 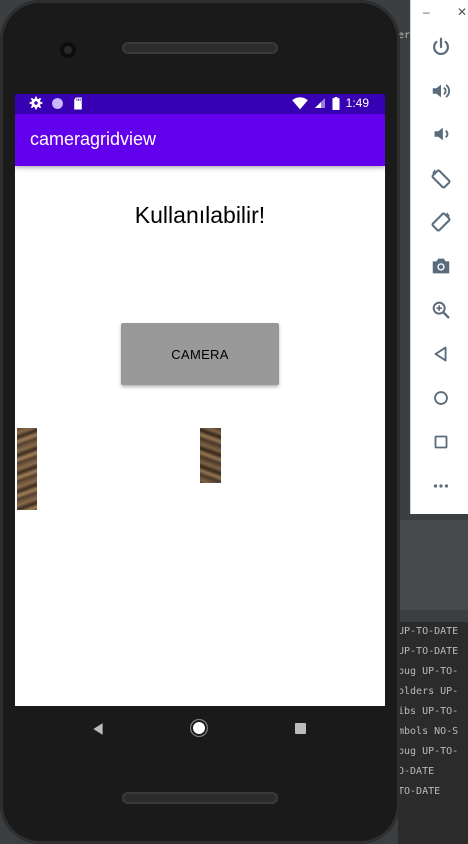 I want to click on volume-down-button, so click(x=441, y=134).